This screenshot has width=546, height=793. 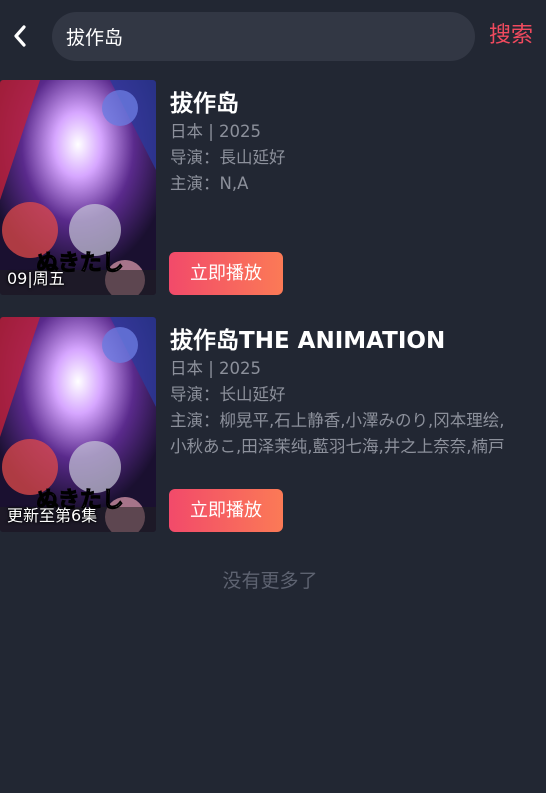 What do you see at coordinates (337, 446) in the screenshot?
I see `cast-continued: 小秋あこ,田泽茉纯,藍羽七海,井之上奈奈,楠戸` at bounding box center [337, 446].